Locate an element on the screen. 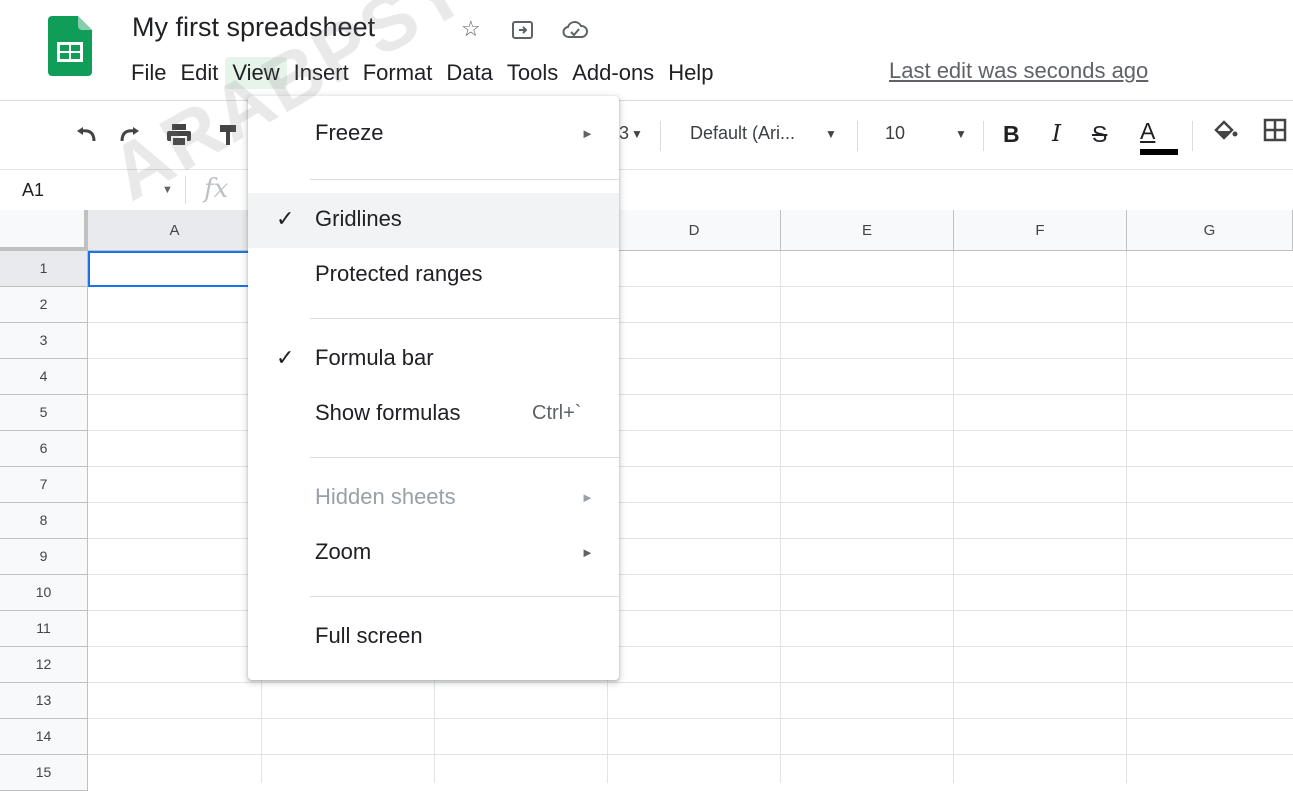 This screenshot has height=791, width=1293. menu-item-show-formulas: Show formulas Ctrl+` is located at coordinates (433, 414).